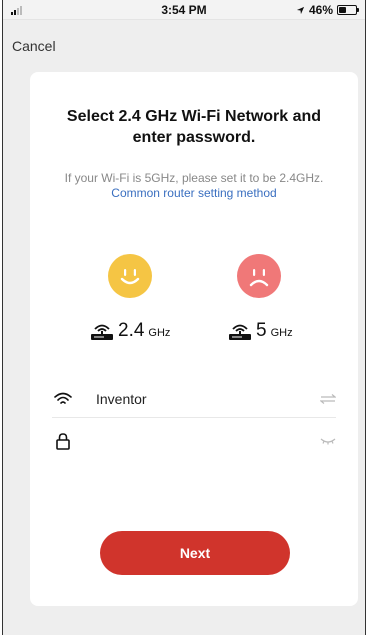 The image size is (369, 635). Describe the element at coordinates (130, 276) in the screenshot. I see `happy-face-icon` at that location.